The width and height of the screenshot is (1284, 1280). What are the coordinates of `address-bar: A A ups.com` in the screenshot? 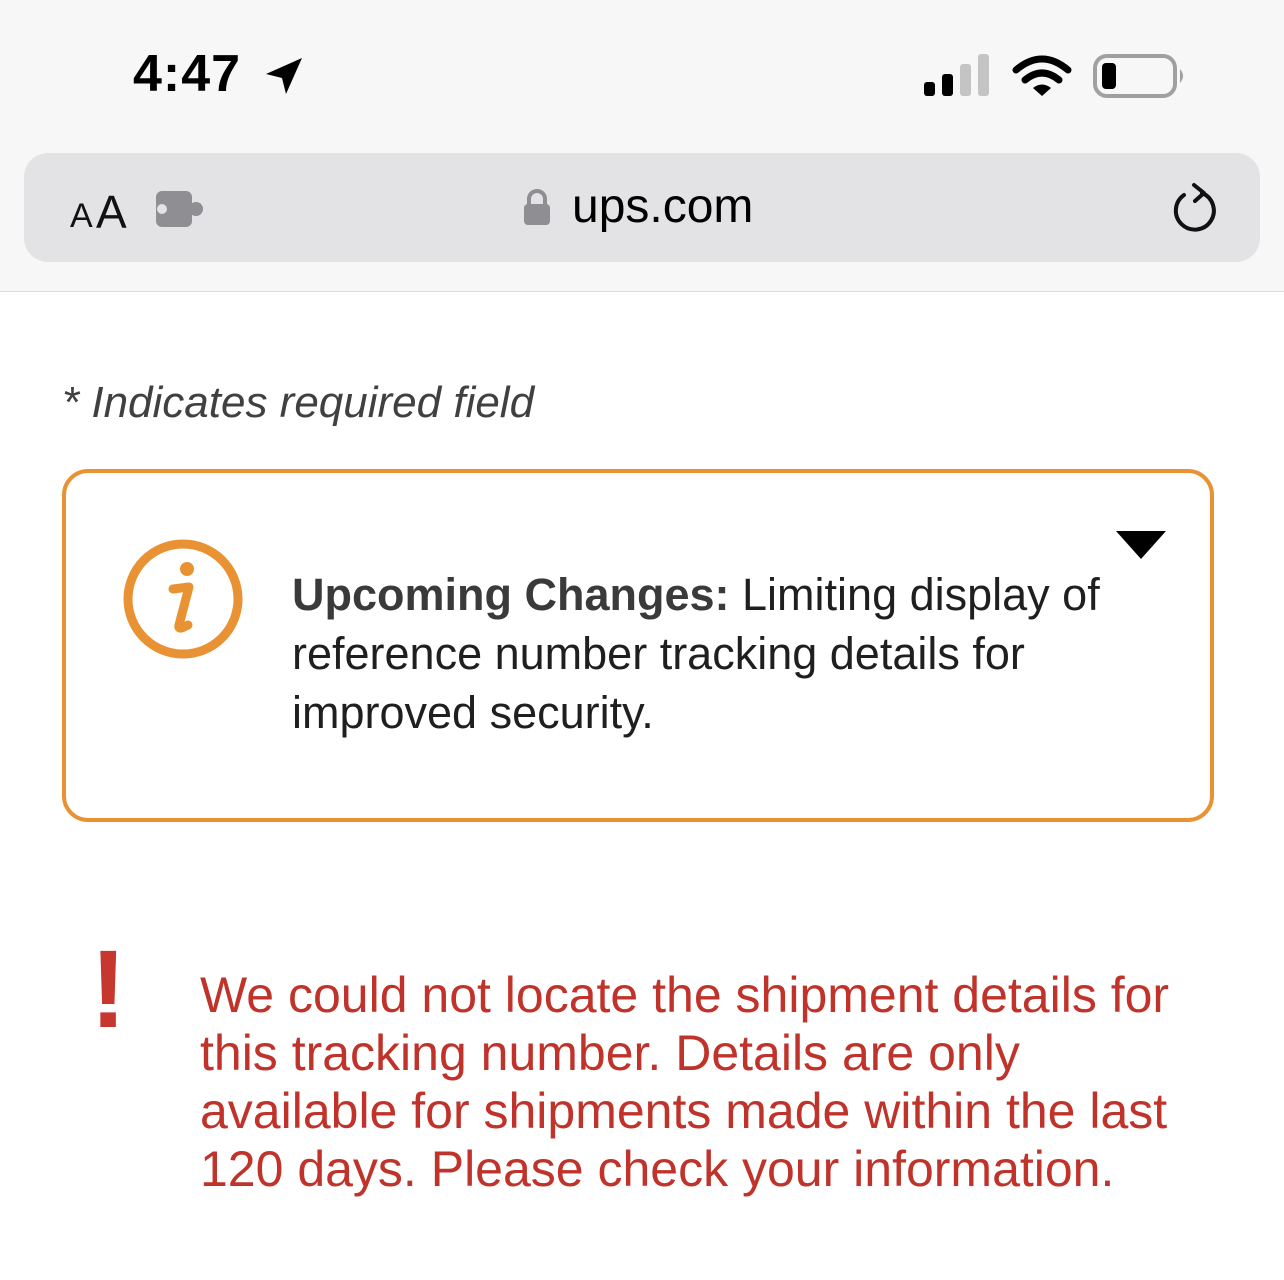 It's located at (642, 207).